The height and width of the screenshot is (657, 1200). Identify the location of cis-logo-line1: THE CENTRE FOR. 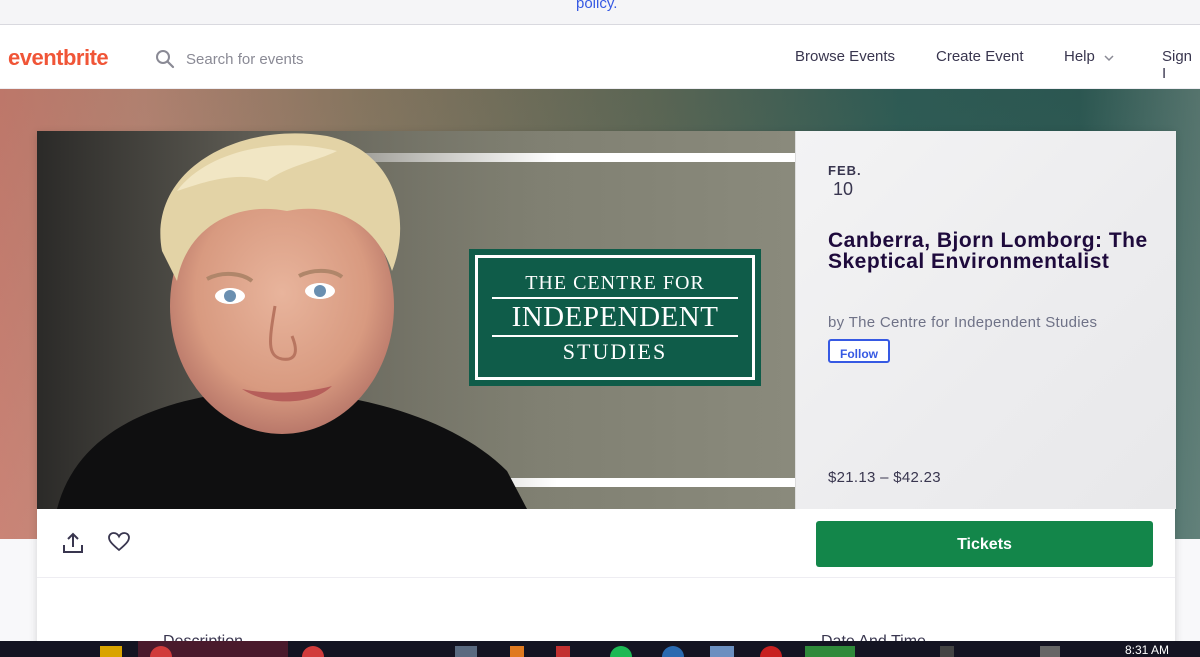
(615, 283).